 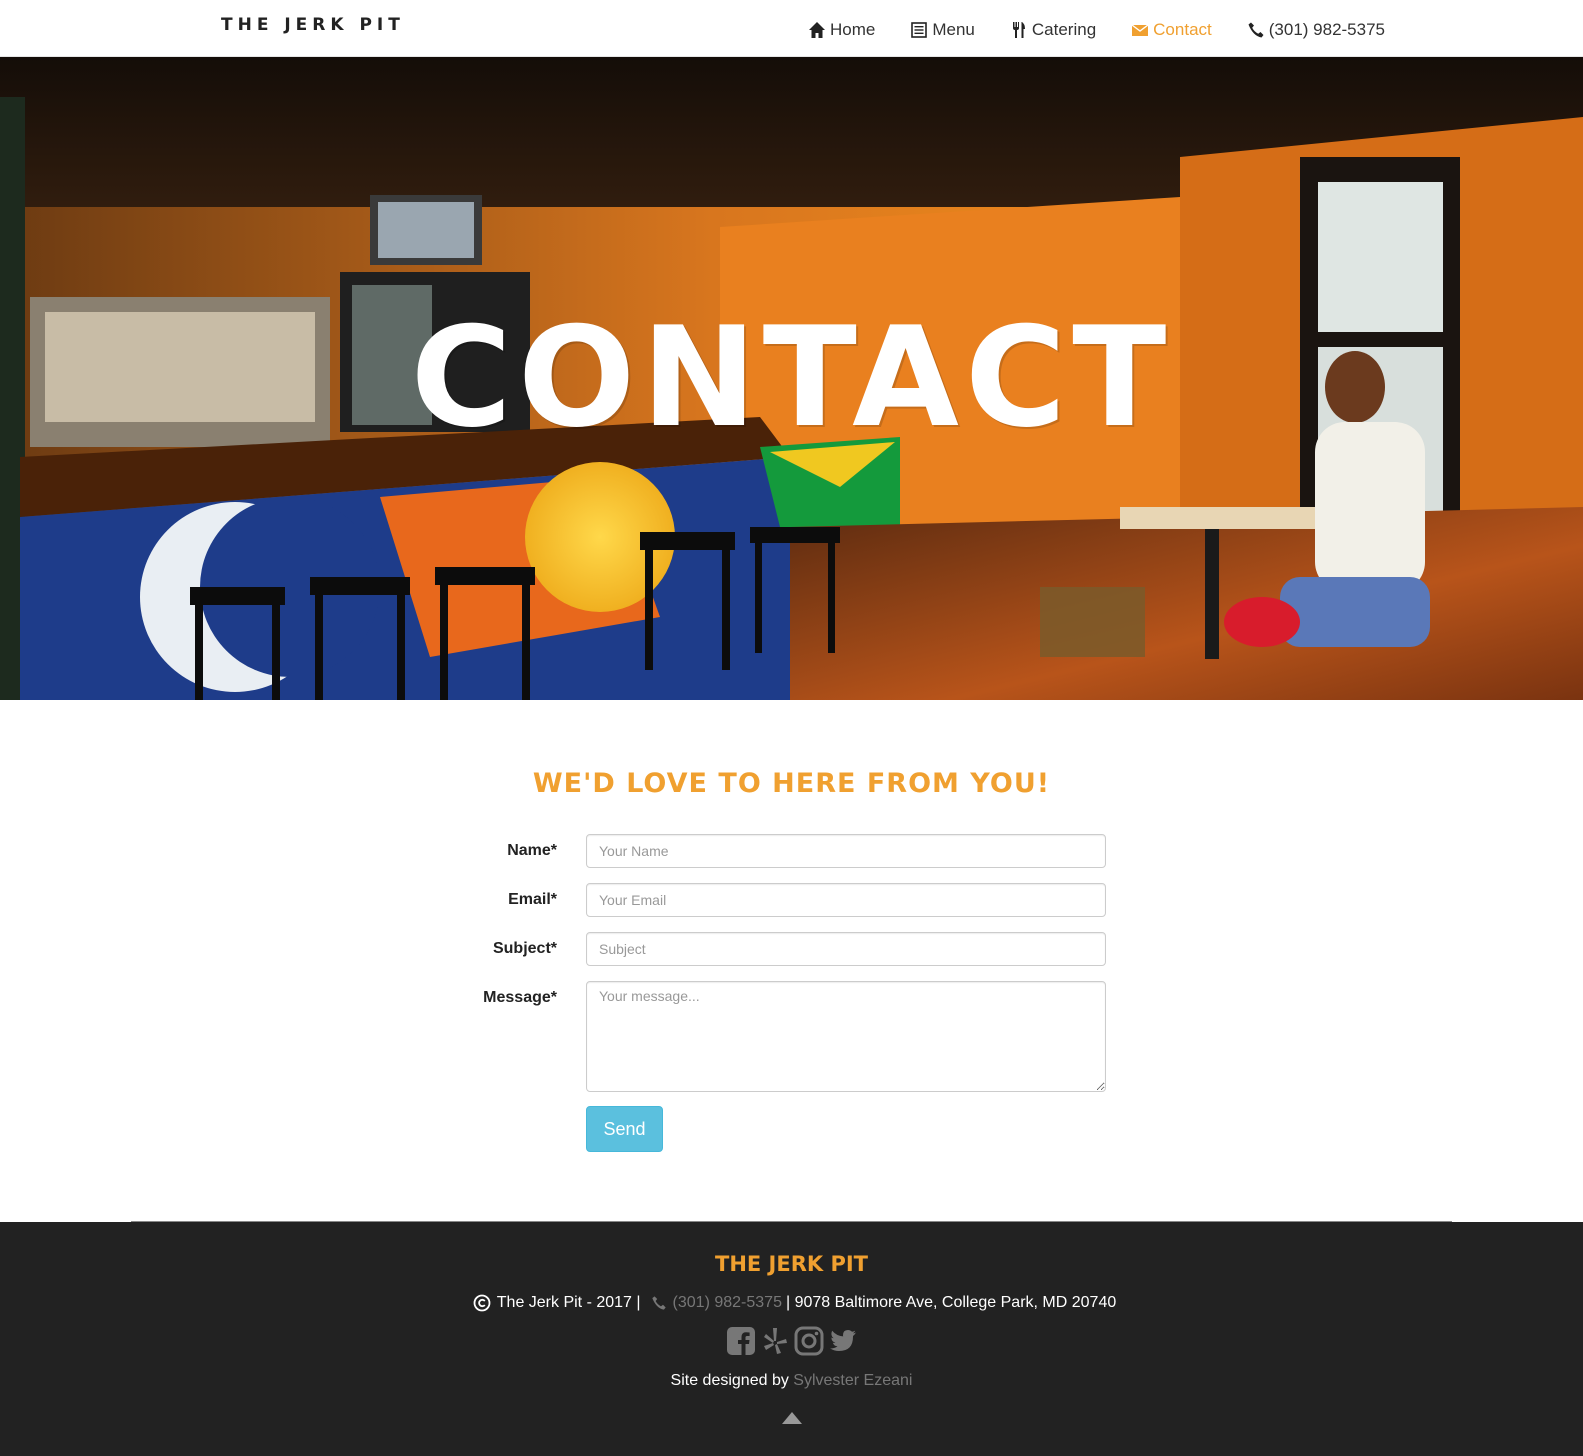 I want to click on send-button: Send, so click(x=624, y=1129).